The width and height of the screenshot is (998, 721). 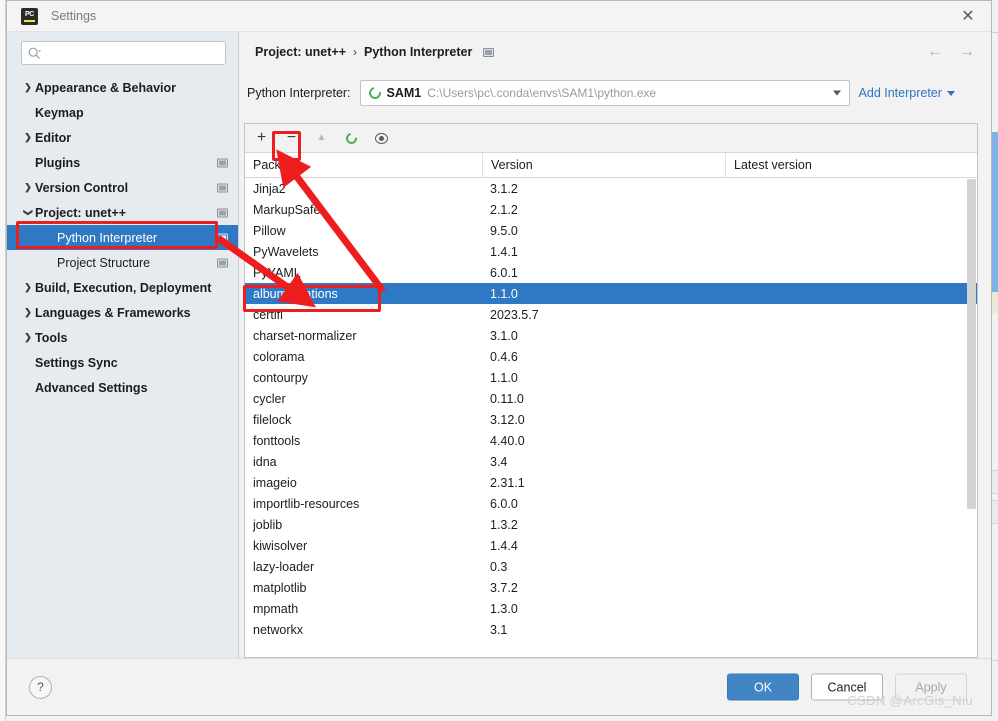 I want to click on table-row: lazy-loader 0.3, so click(x=611, y=566).